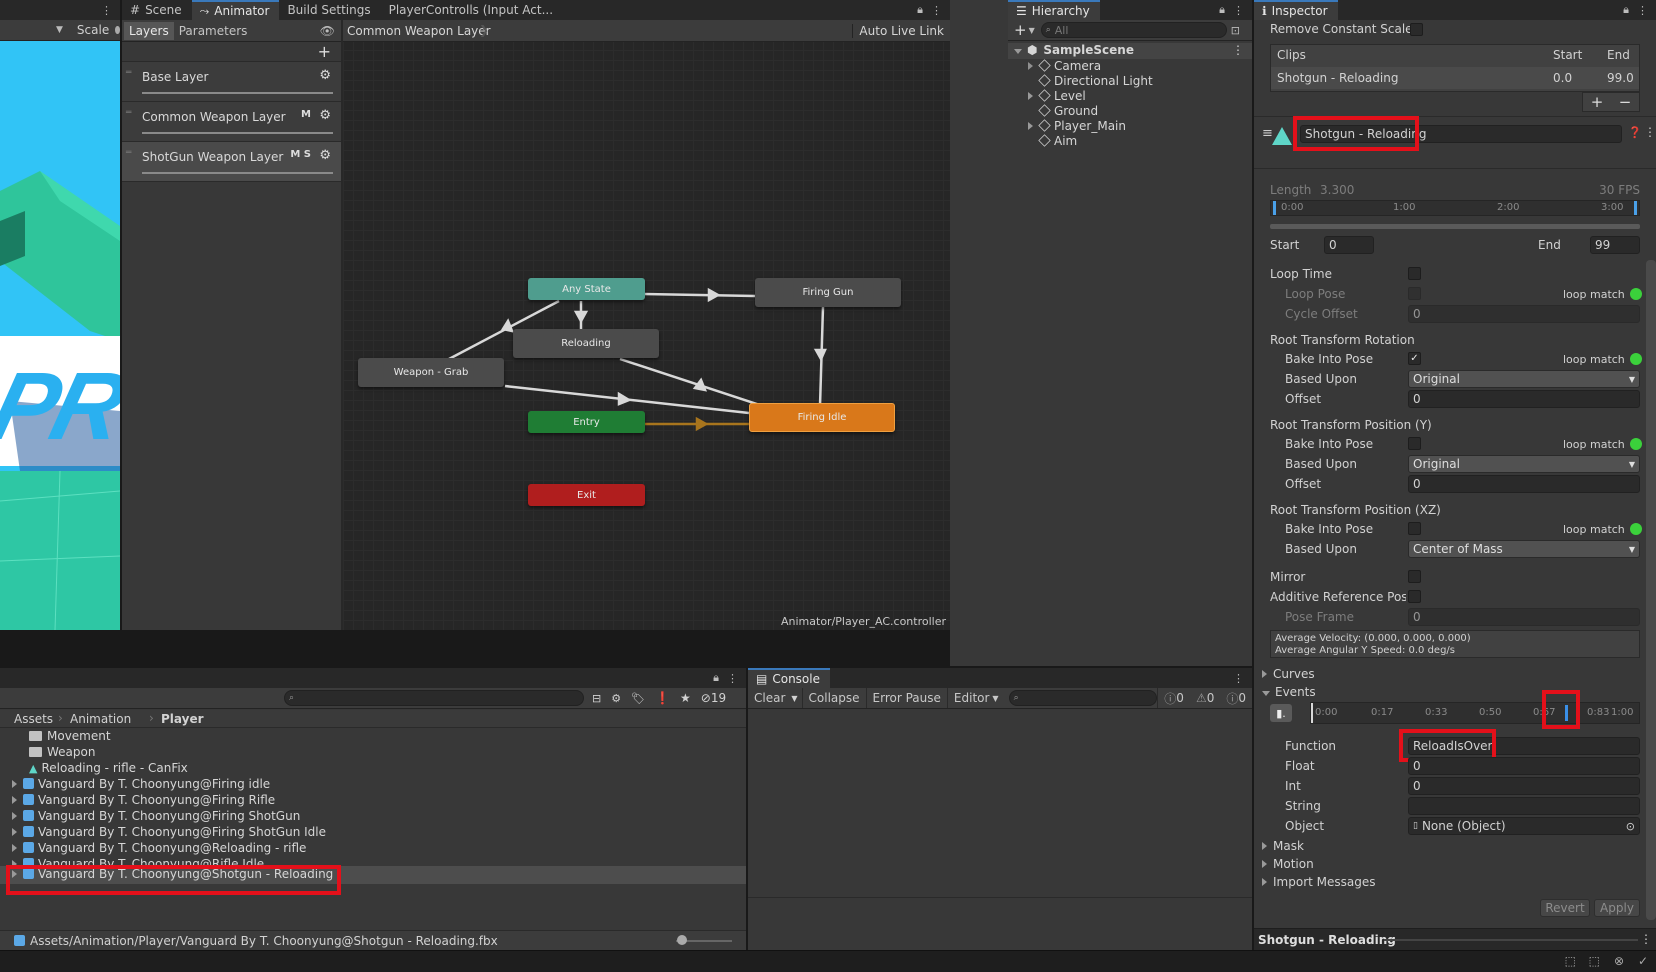  What do you see at coordinates (1283, 846) in the screenshot?
I see `mask-foldout: Mask` at bounding box center [1283, 846].